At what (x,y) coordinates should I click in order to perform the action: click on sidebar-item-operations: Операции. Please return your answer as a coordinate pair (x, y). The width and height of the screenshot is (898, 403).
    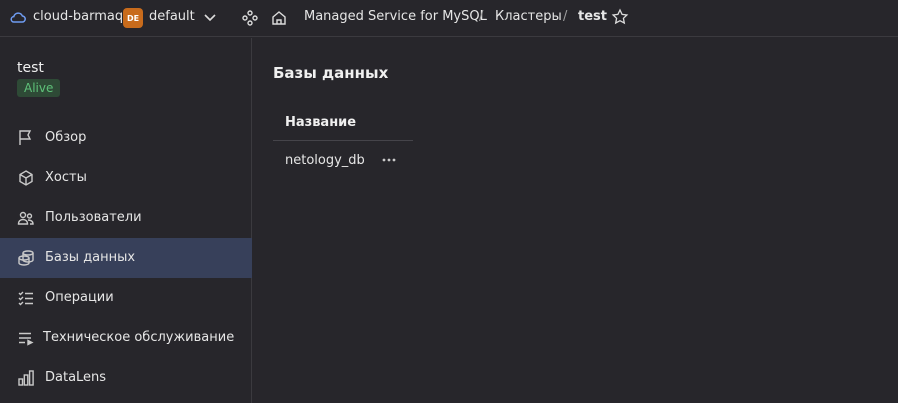
    Looking at the image, I should click on (126, 298).